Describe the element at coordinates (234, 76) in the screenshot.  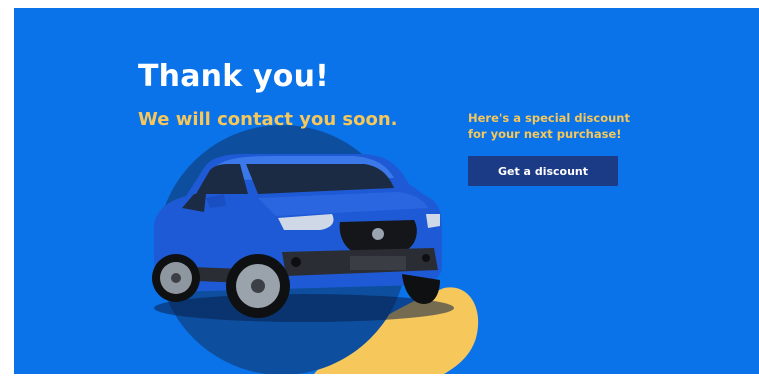
I see `page-title: Thank you!` at that location.